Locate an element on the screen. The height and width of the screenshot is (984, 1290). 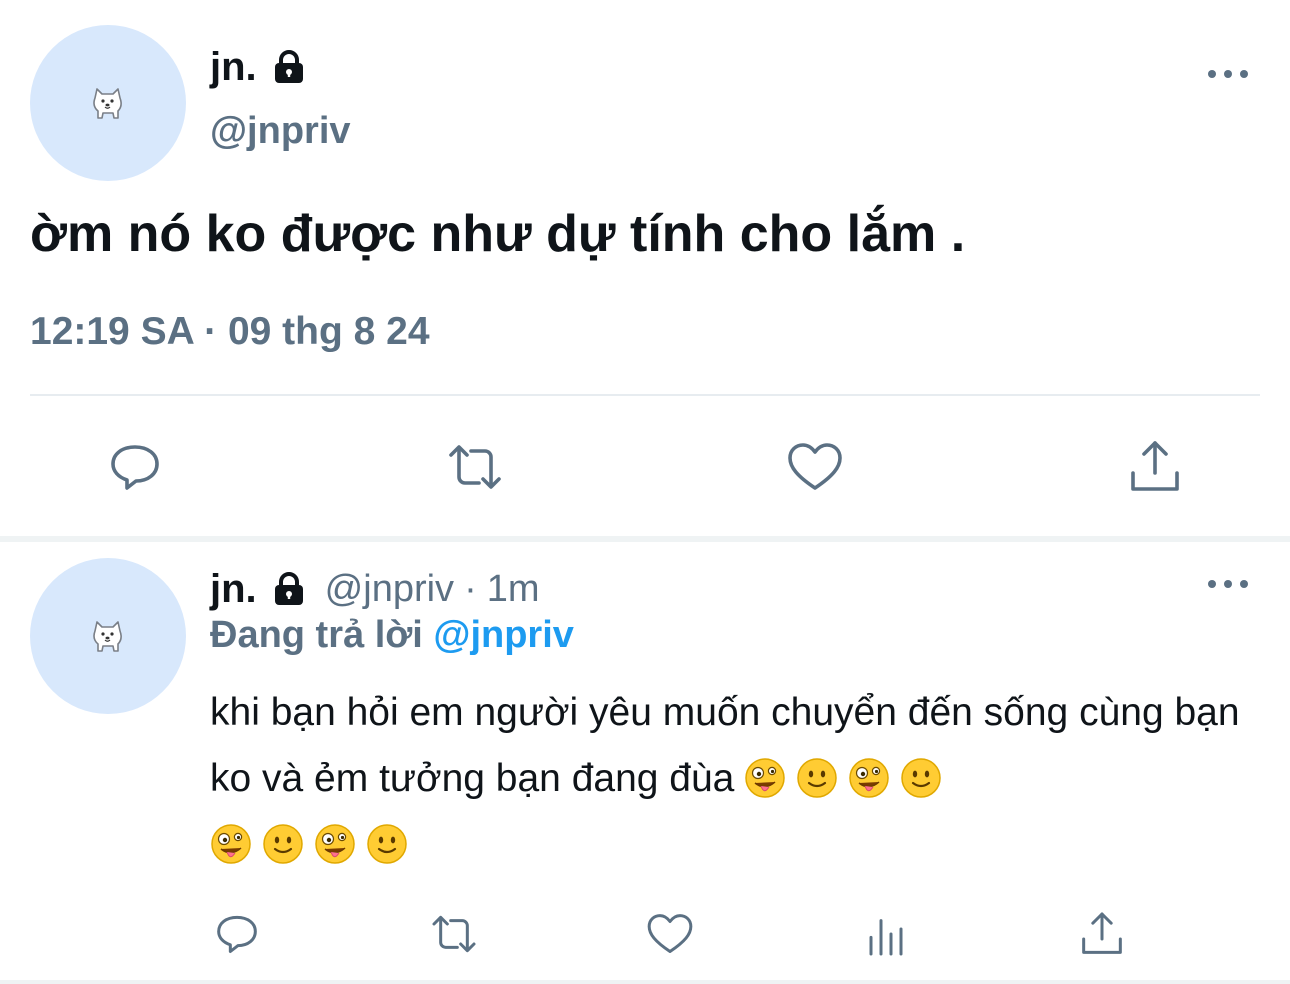
reply-display-name: jn. is located at coordinates (233, 589).